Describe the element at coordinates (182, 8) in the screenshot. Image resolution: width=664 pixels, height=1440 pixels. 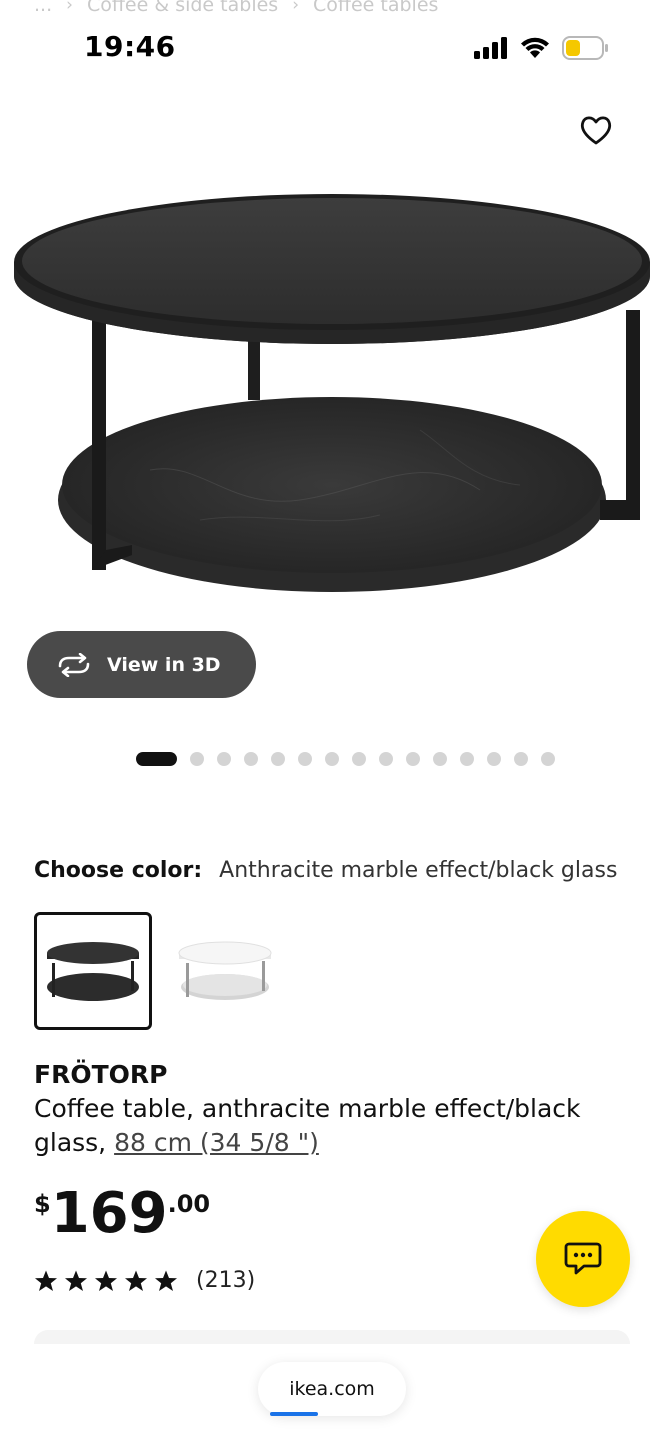
I see `breadcrumb-item-coffee-side-tables: Coffee & side tables` at that location.